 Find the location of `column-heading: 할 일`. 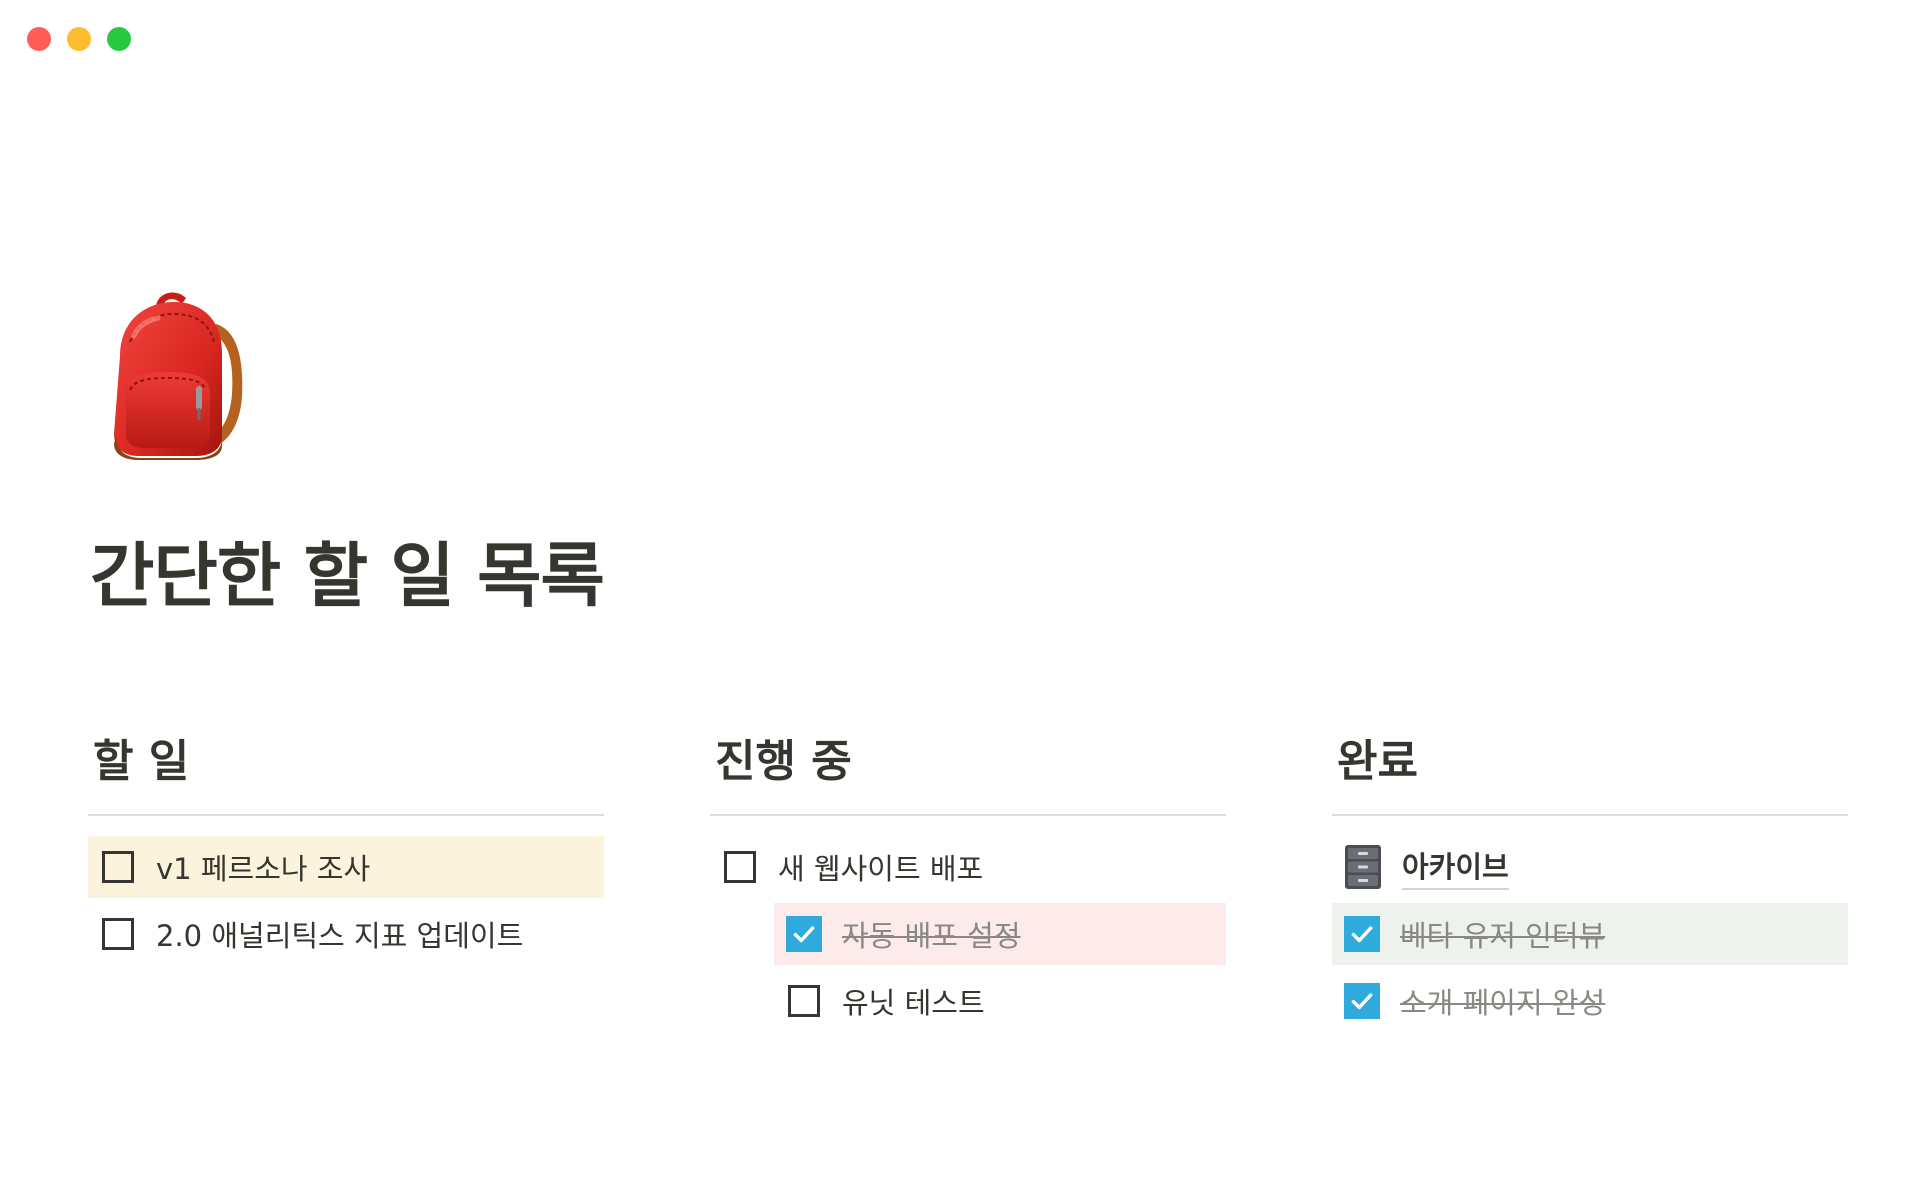

column-heading: 할 일 is located at coordinates (346, 772).